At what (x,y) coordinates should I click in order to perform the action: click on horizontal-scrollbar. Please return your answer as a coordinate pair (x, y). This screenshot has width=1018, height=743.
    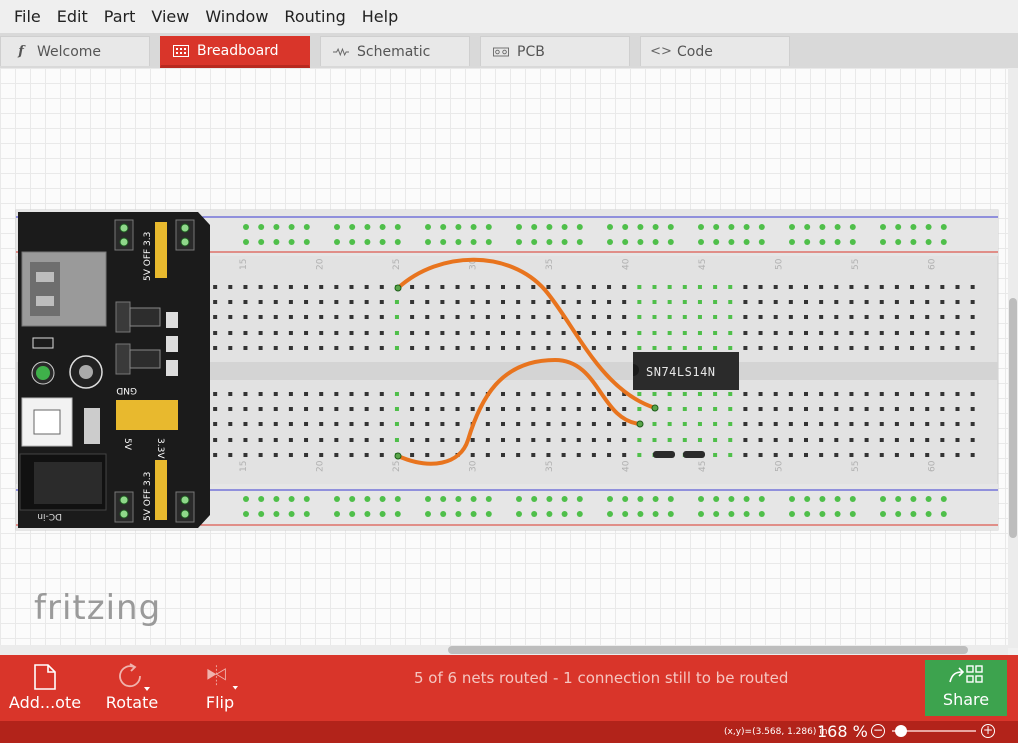
    Looking at the image, I should click on (504, 650).